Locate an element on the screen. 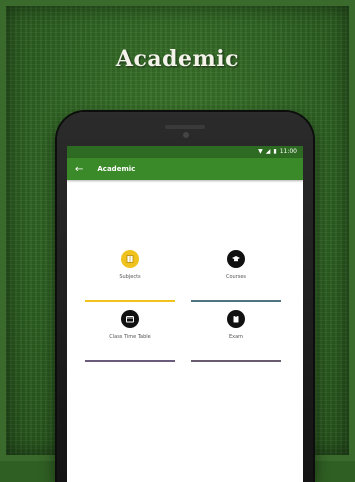 Image resolution: width=355 pixels, height=482 pixels. tile-exam: Exam is located at coordinates (236, 336).